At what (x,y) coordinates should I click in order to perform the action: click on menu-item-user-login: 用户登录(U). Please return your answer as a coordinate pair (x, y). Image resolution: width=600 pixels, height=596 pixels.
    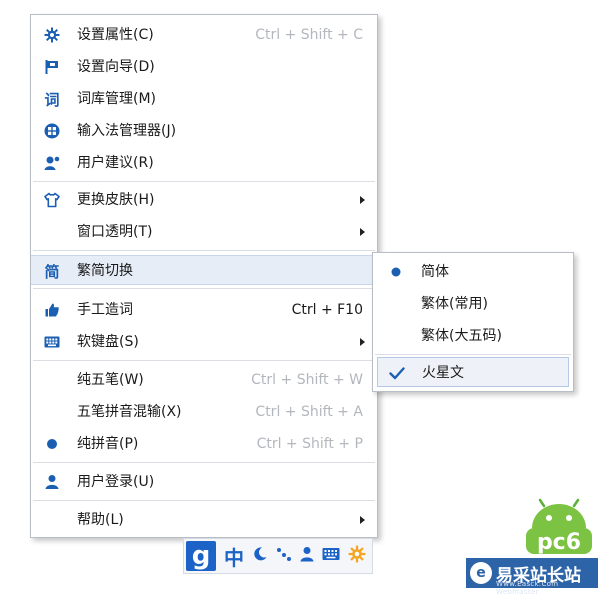
    Looking at the image, I should click on (204, 482).